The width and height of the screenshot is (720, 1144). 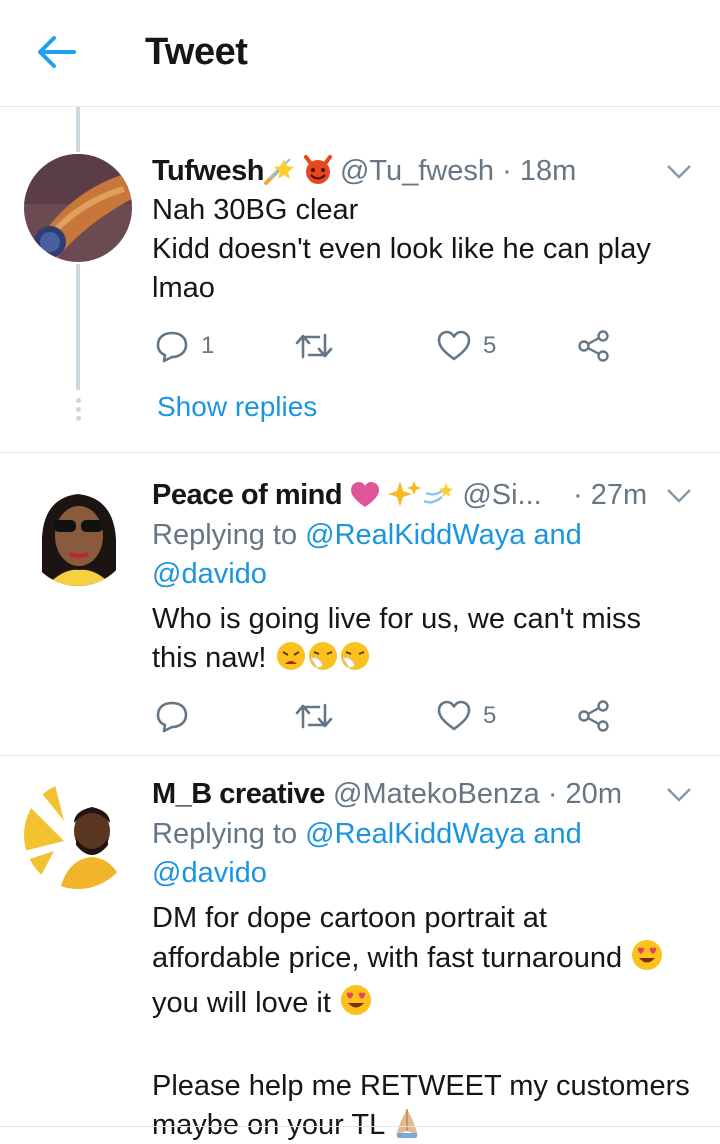 I want to click on tweet-text-line: DM for dope cartoon portrait at, so click(x=349, y=918).